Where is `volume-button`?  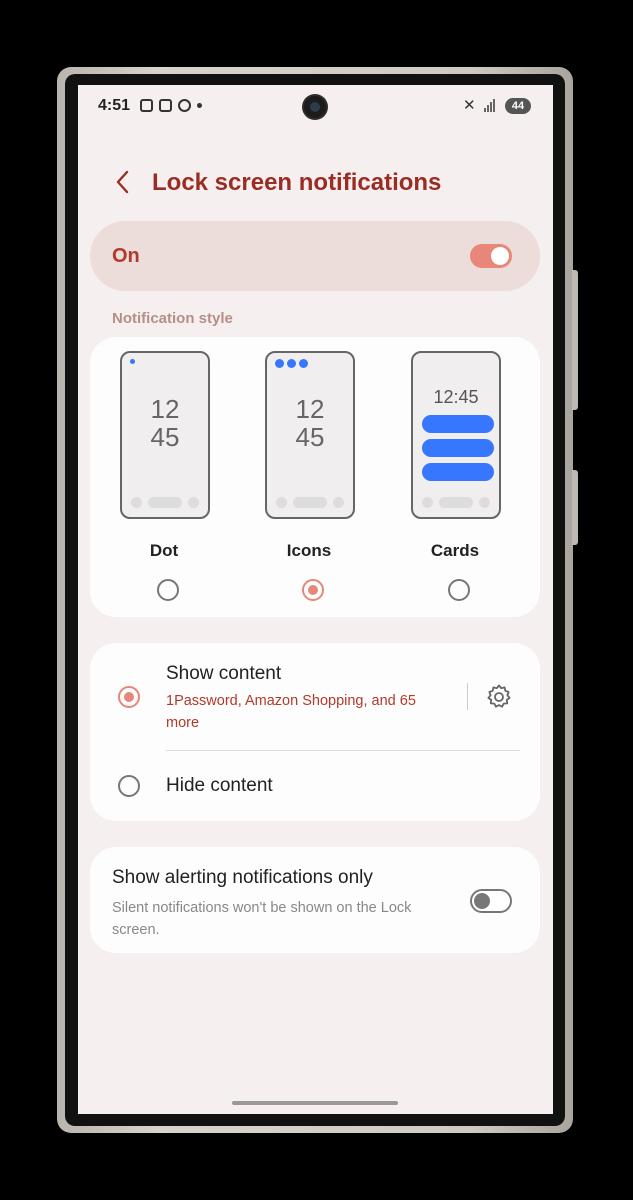
volume-button is located at coordinates (575, 340).